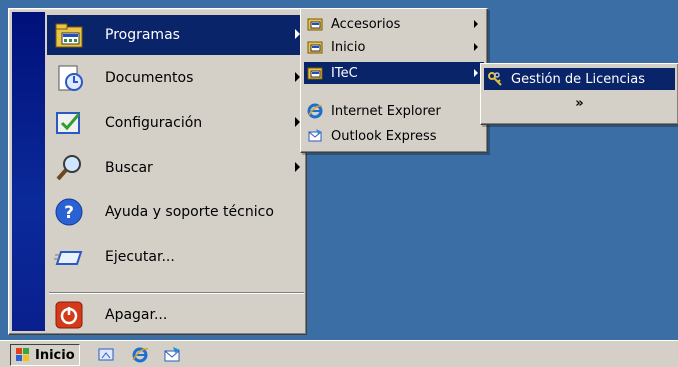 The image size is (678, 367). What do you see at coordinates (149, 78) in the screenshot?
I see `start-menu-item-label: Documentos` at bounding box center [149, 78].